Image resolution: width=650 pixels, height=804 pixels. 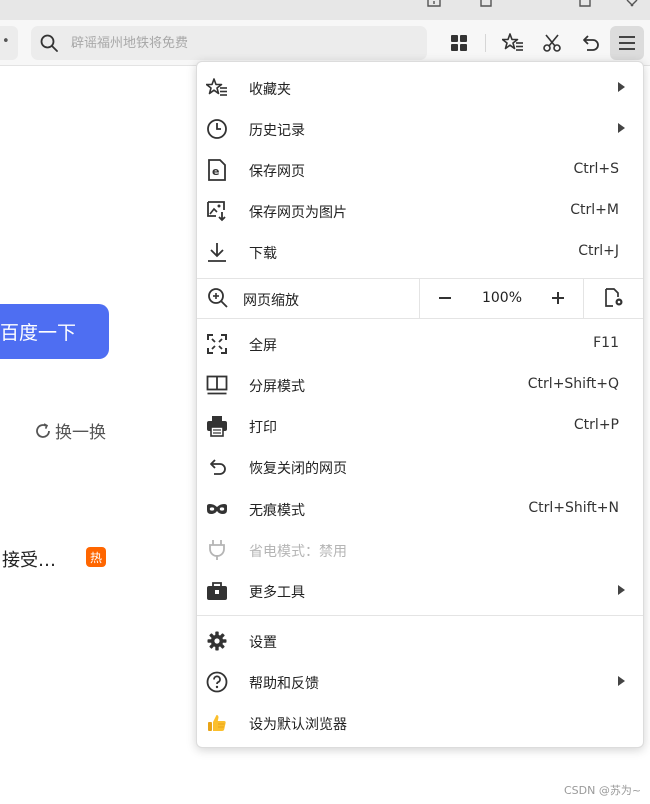 I want to click on refresh-suggestions-link: 换一换, so click(x=70, y=430).